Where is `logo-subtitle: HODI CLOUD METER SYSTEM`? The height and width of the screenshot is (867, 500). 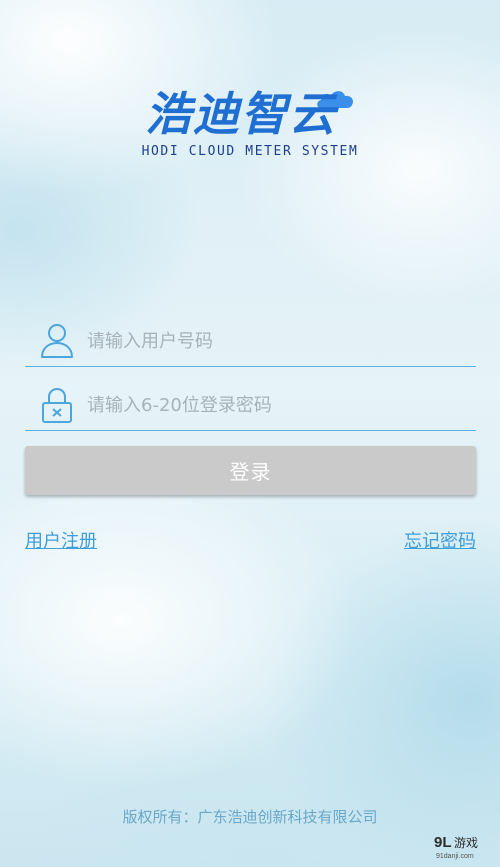
logo-subtitle: HODI CLOUD METER SYSTEM is located at coordinates (250, 151).